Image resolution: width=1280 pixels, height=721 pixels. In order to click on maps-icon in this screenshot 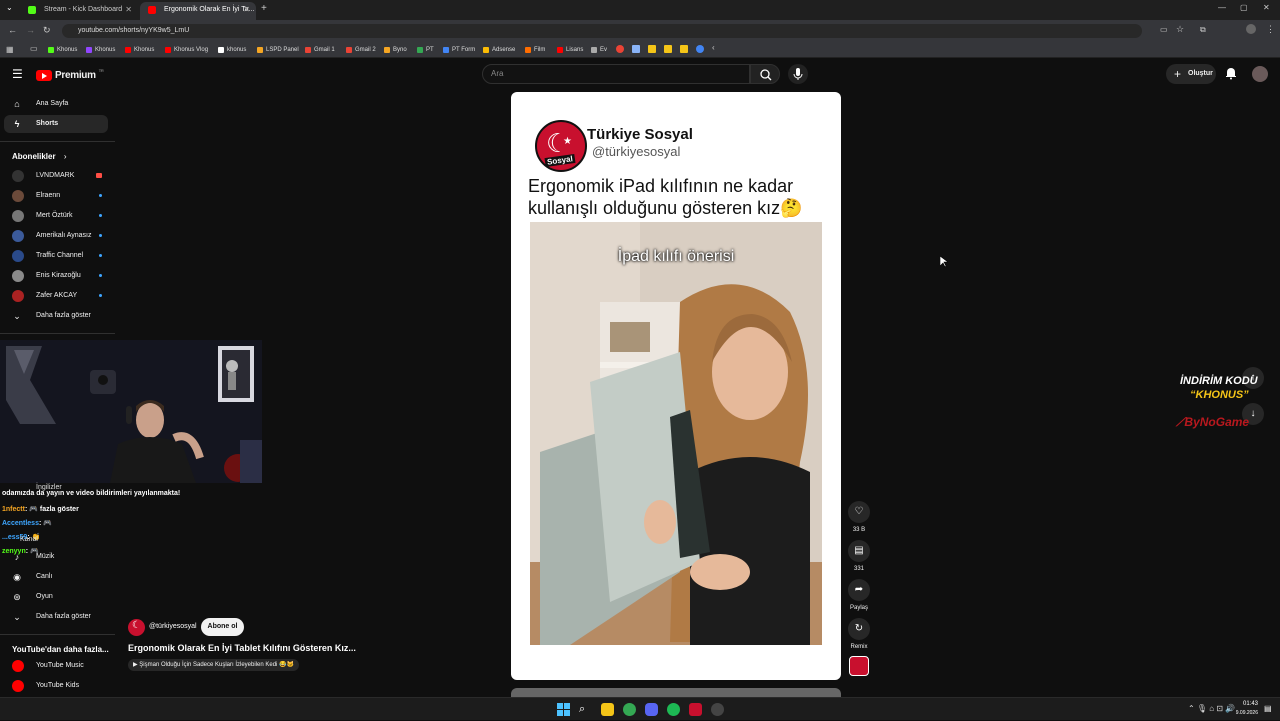, I will do `click(620, 49)`.